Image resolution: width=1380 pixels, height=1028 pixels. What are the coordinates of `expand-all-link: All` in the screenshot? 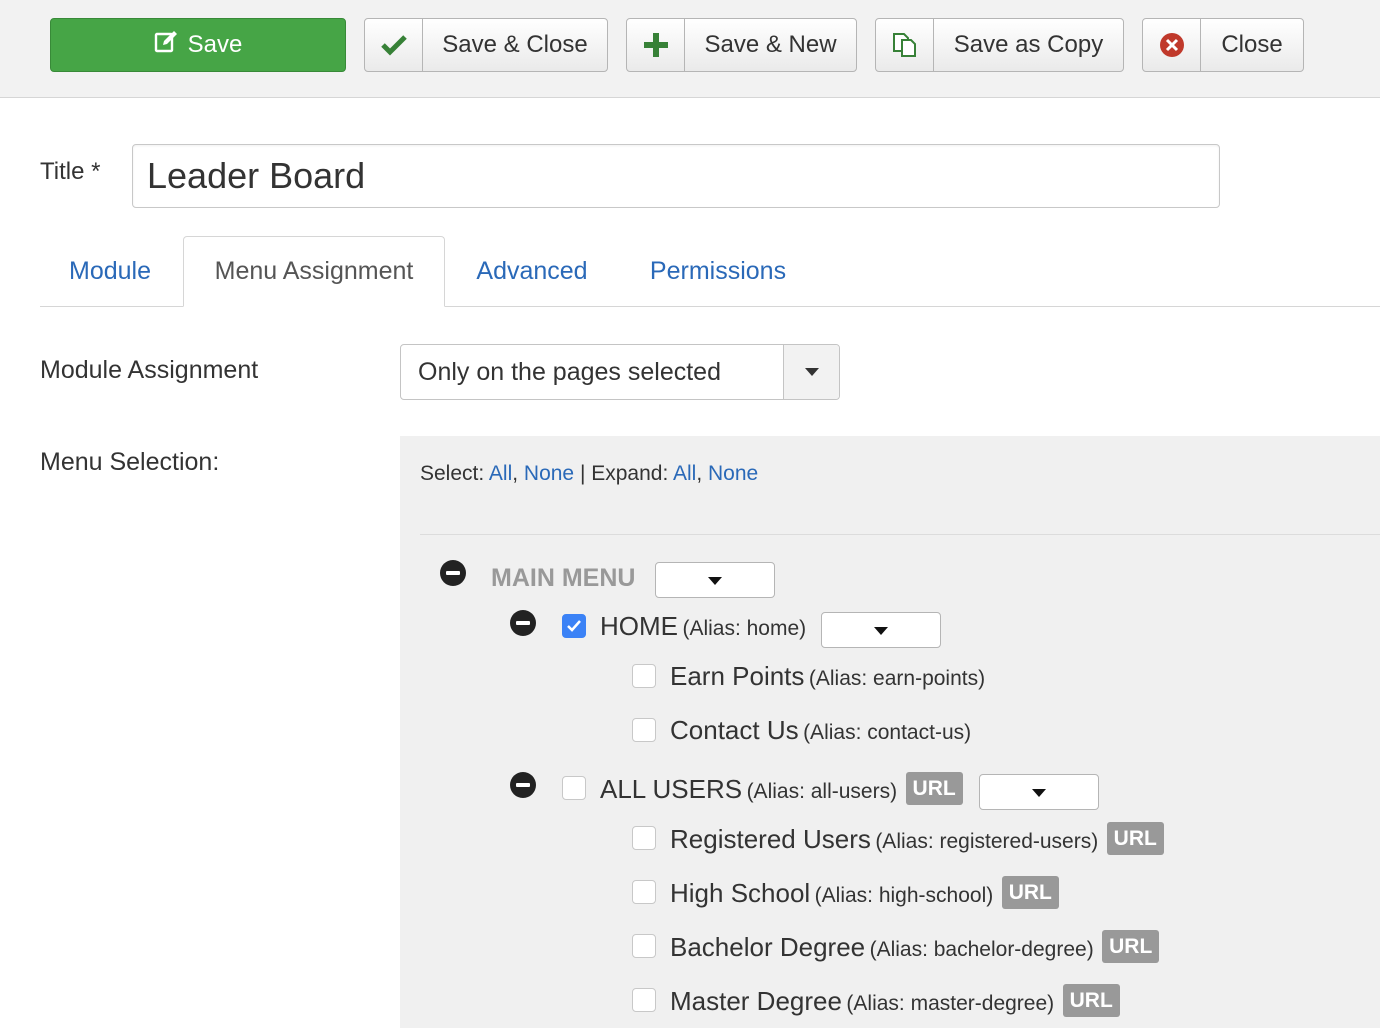 It's located at (684, 473).